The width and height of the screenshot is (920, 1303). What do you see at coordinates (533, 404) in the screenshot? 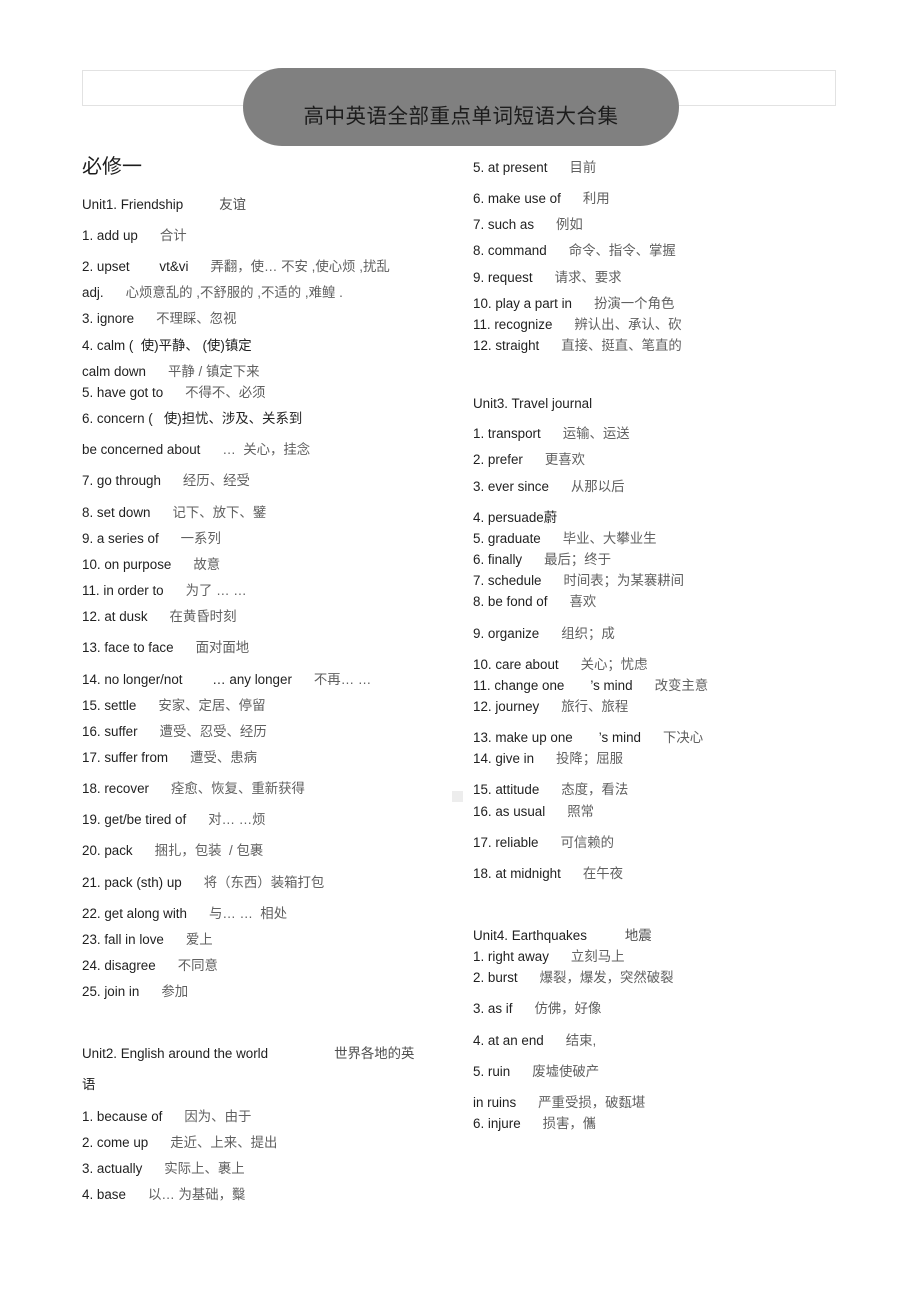
I see `unit3-heading-en: Unit3. Travel journal` at bounding box center [533, 404].